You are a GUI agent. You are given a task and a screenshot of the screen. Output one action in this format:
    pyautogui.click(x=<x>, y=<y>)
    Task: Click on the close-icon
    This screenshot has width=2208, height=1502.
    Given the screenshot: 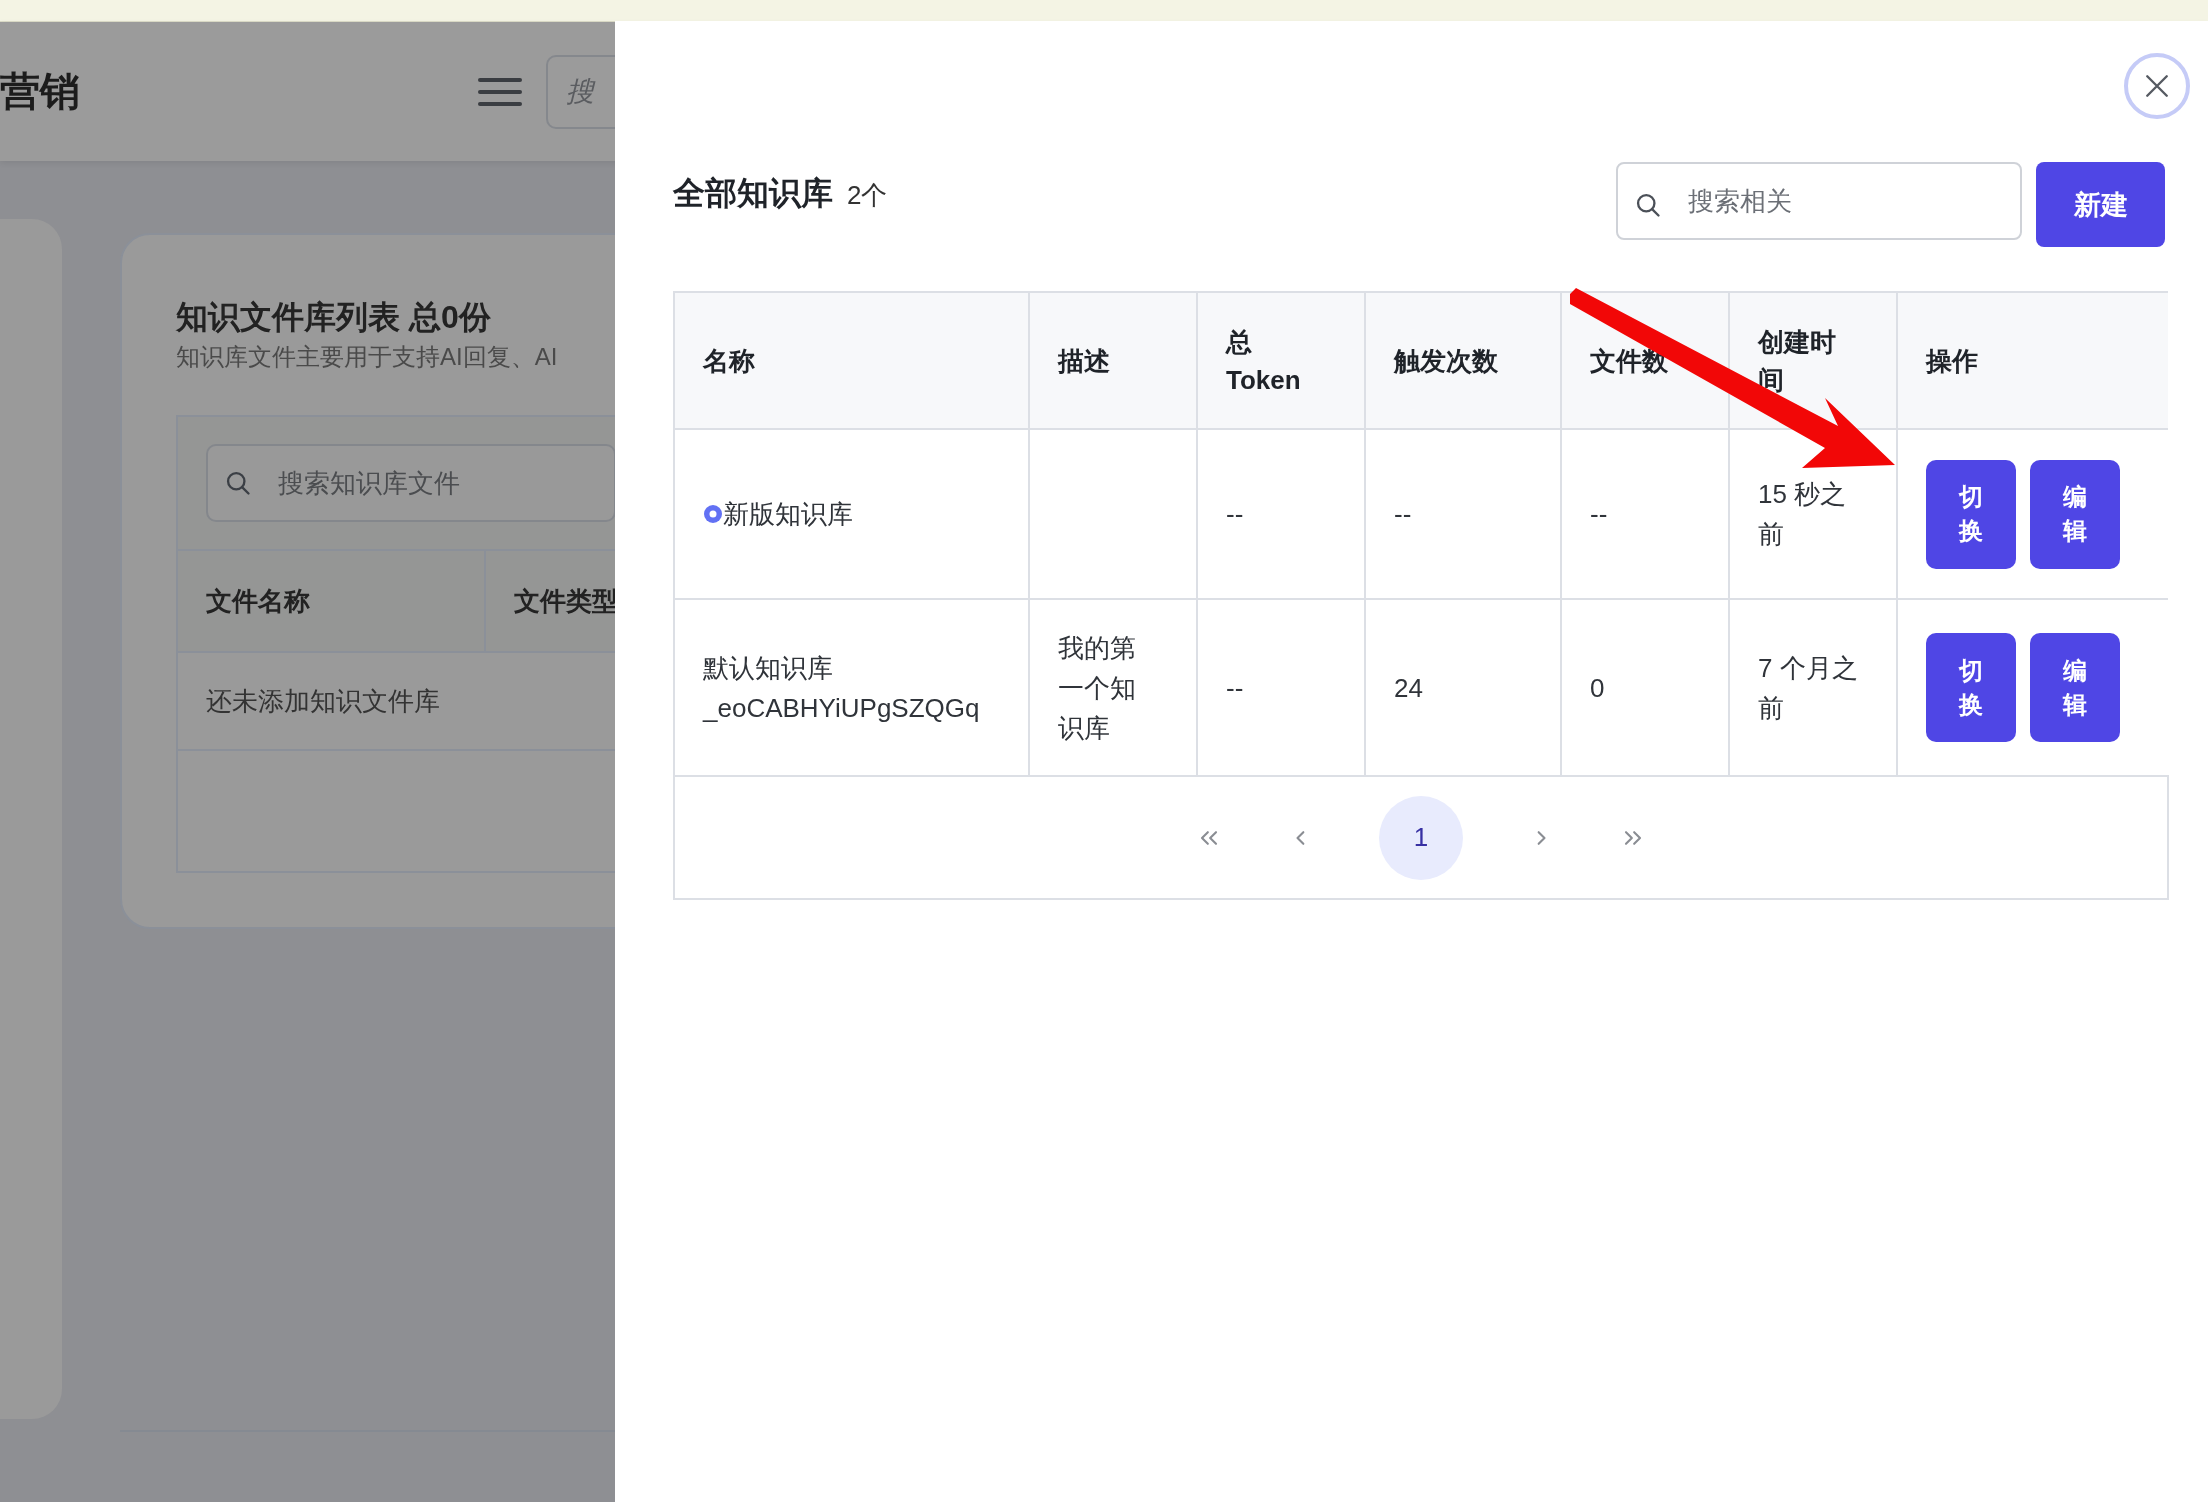 What is the action you would take?
    pyautogui.click(x=2157, y=86)
    